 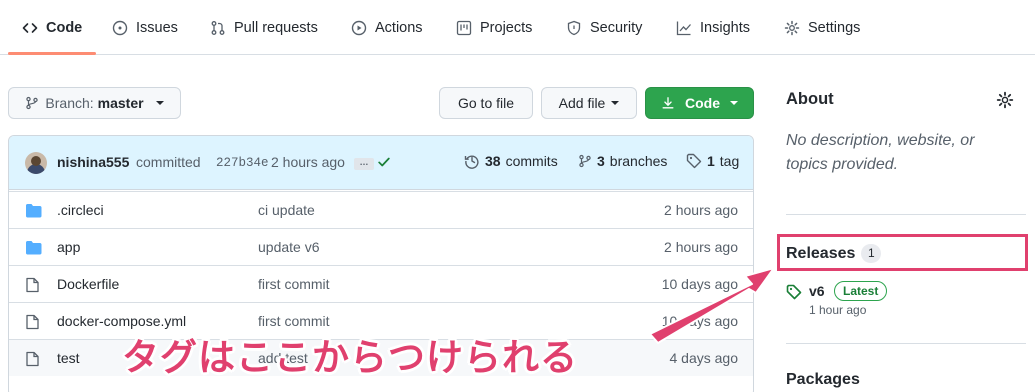 I want to click on file-row: .circleci ci update 2 hours ago, so click(x=381, y=209).